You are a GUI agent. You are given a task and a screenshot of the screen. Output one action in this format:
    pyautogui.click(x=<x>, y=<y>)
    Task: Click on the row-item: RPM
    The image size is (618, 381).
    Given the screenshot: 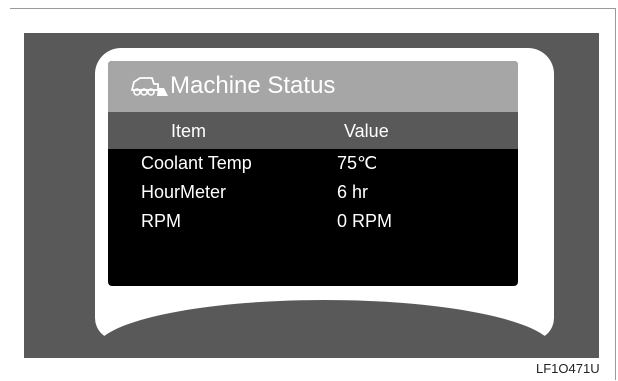 What is the action you would take?
    pyautogui.click(x=161, y=221)
    